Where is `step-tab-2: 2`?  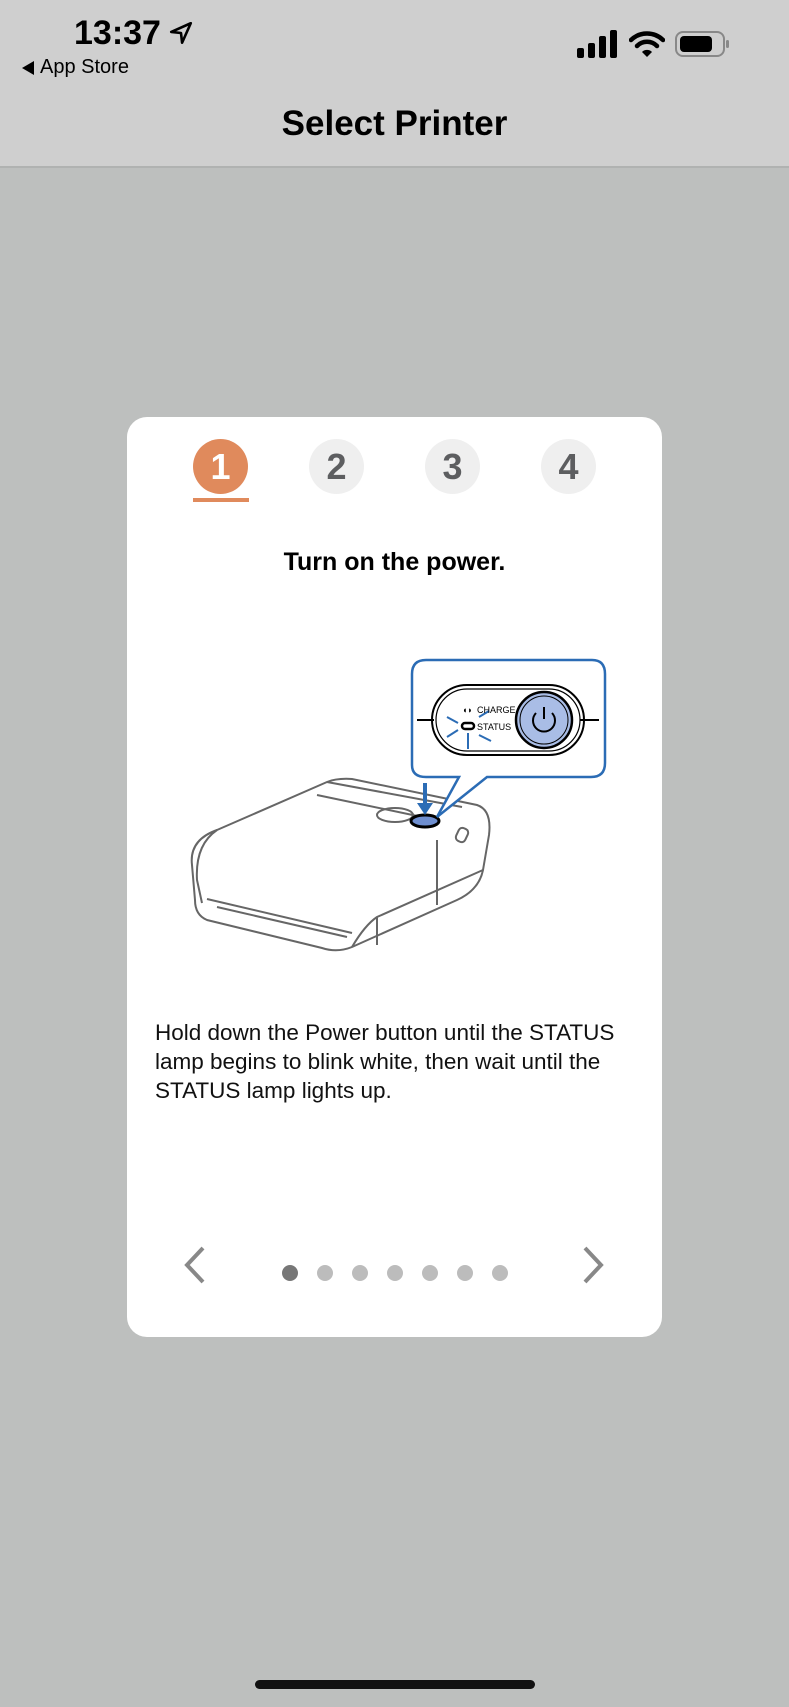 step-tab-2: 2 is located at coordinates (336, 466).